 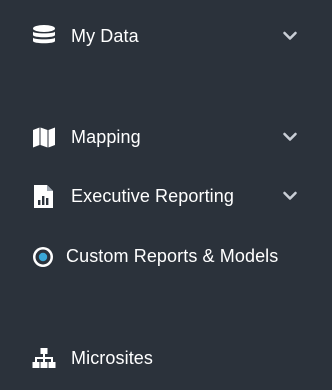 What do you see at coordinates (44, 358) in the screenshot?
I see `sitemap-icon` at bounding box center [44, 358].